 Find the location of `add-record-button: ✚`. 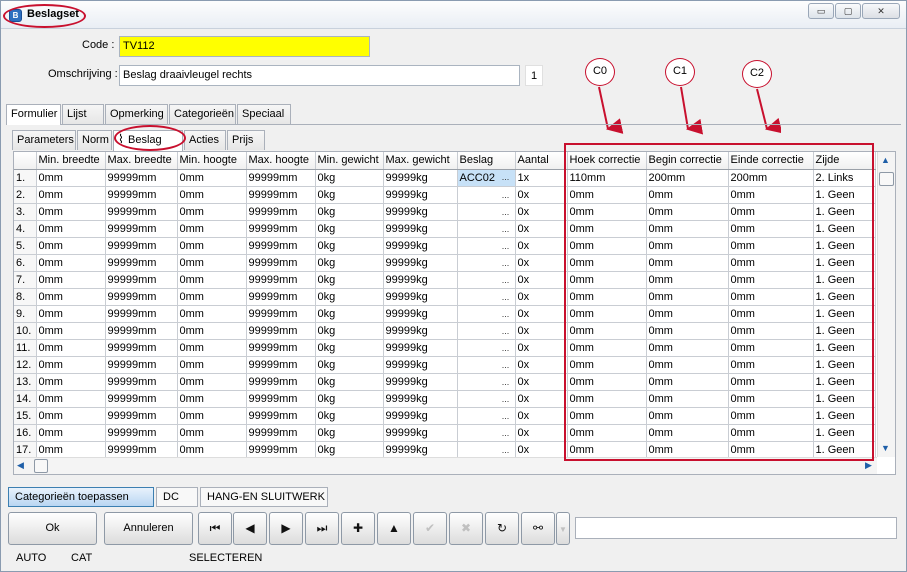

add-record-button: ✚ is located at coordinates (358, 528).